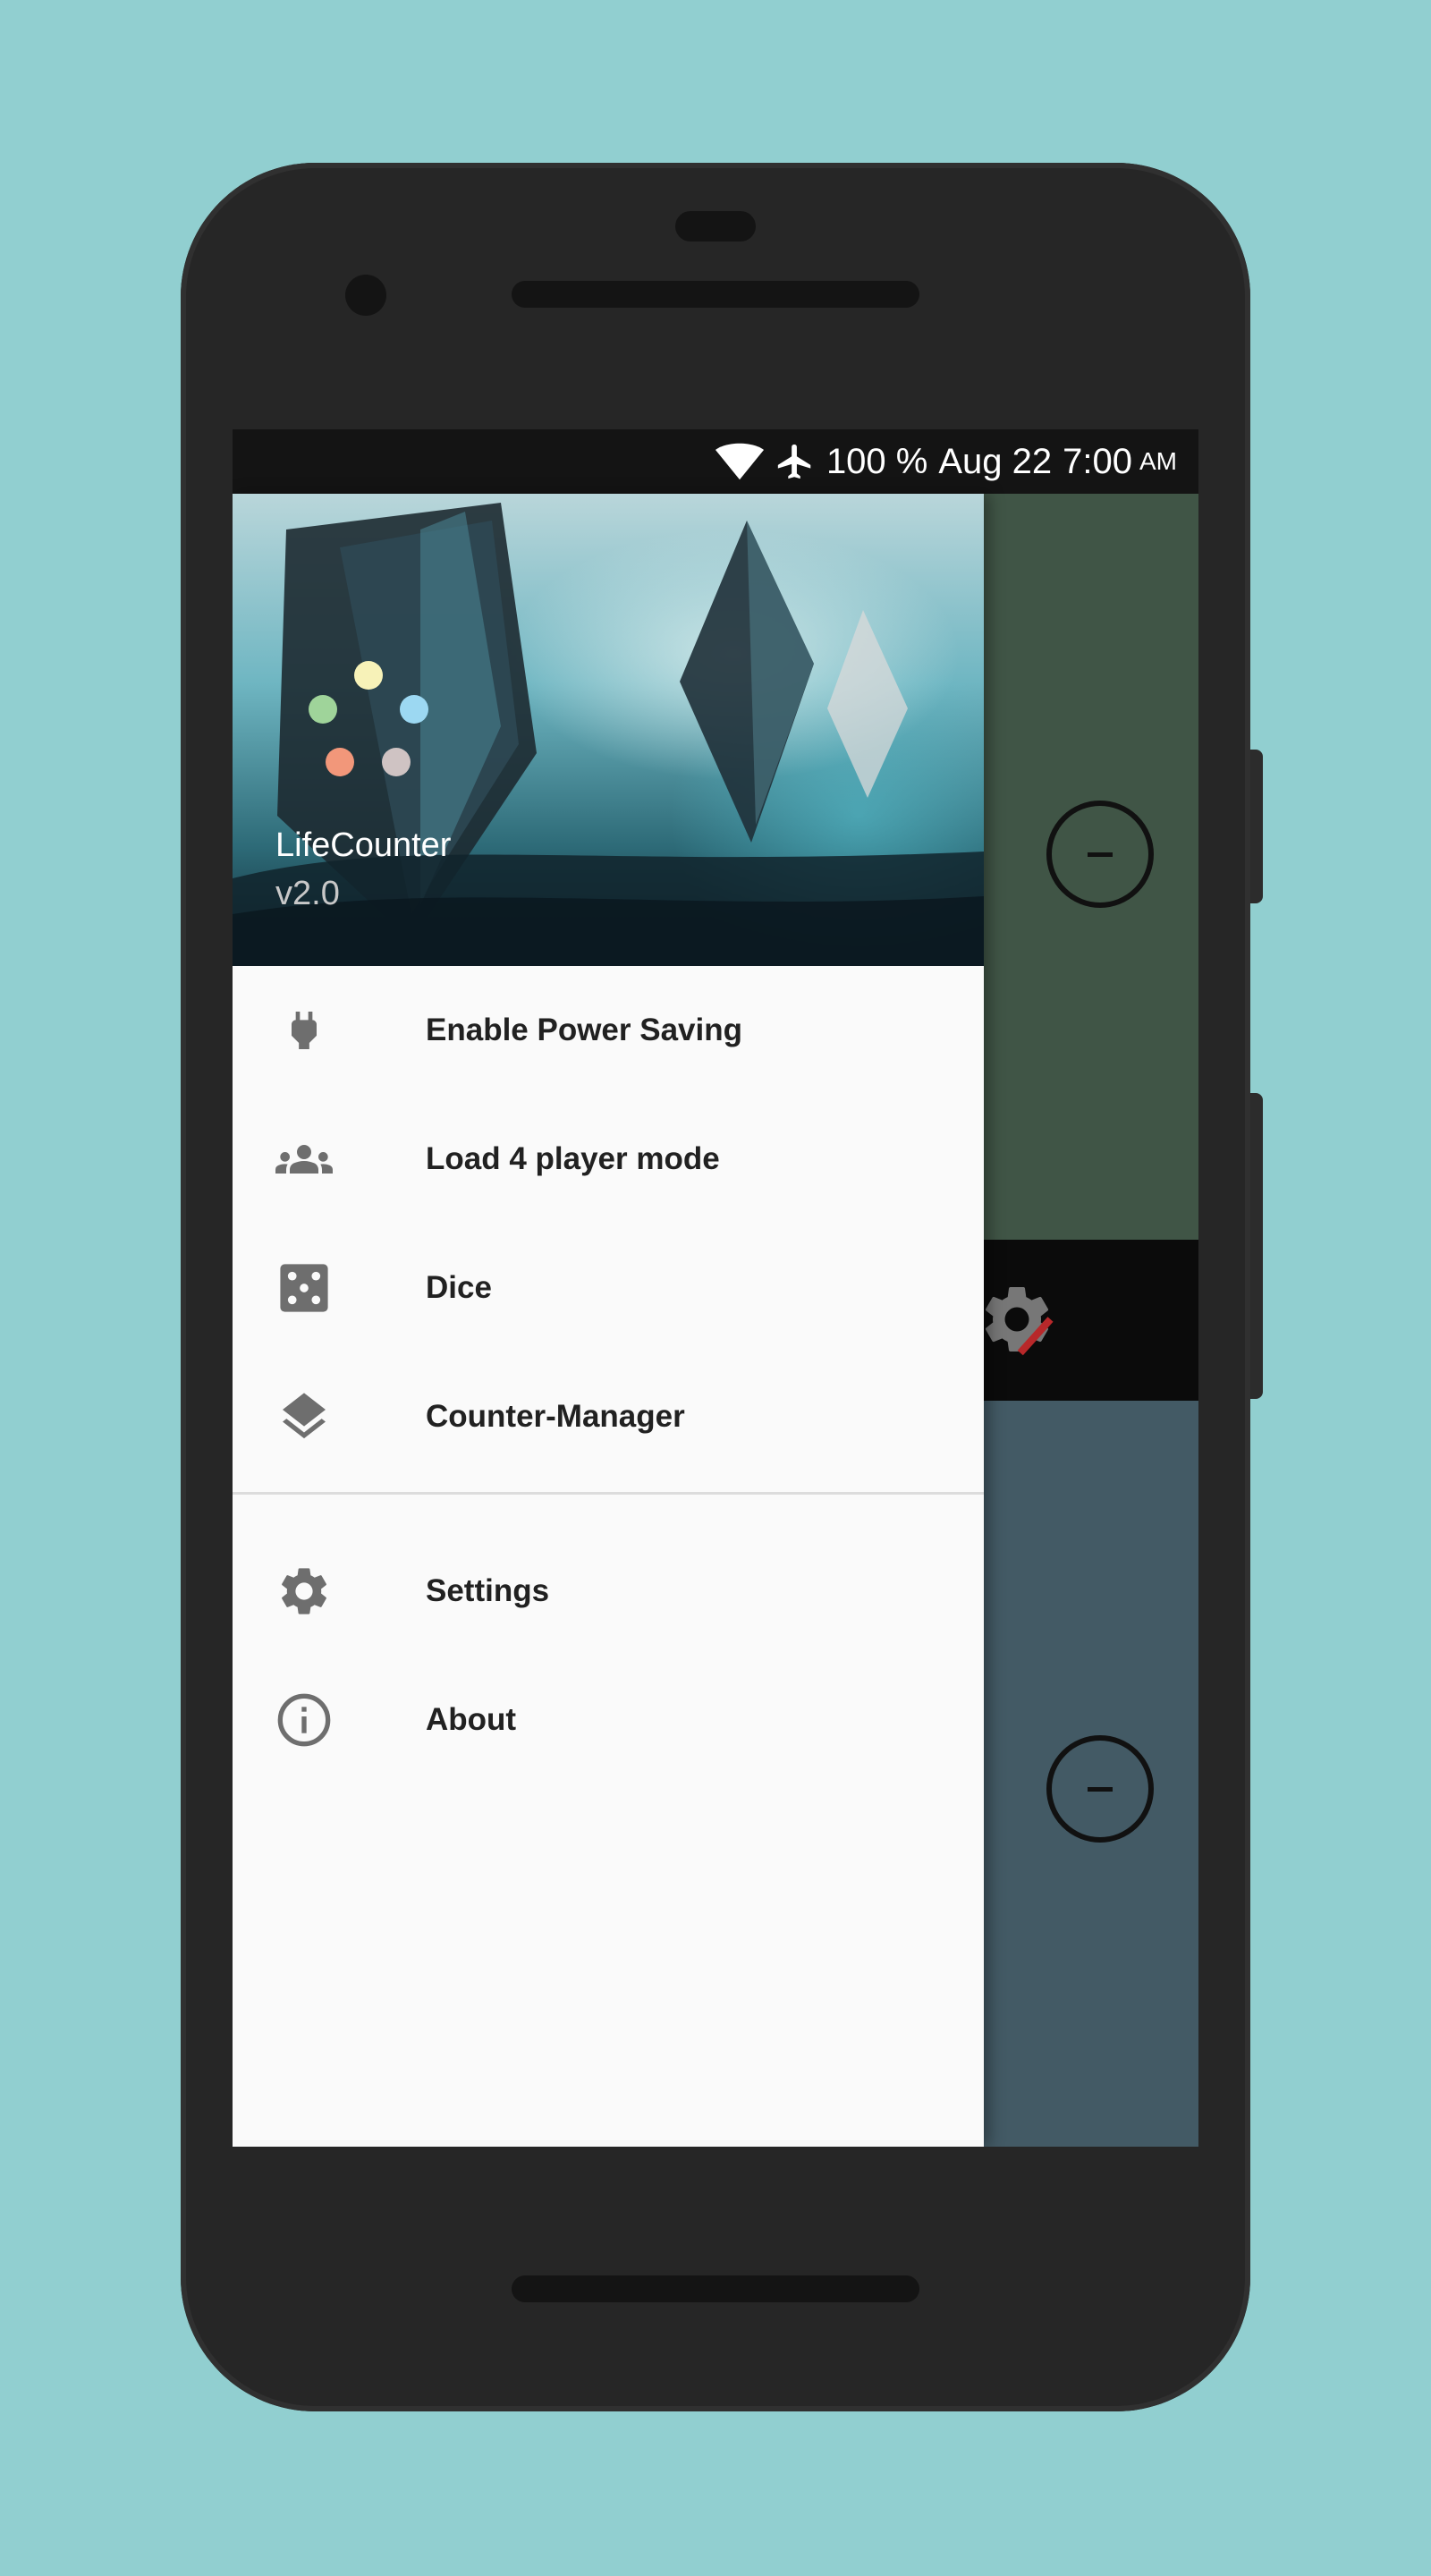  I want to click on status-time: 7:00, so click(1098, 461).